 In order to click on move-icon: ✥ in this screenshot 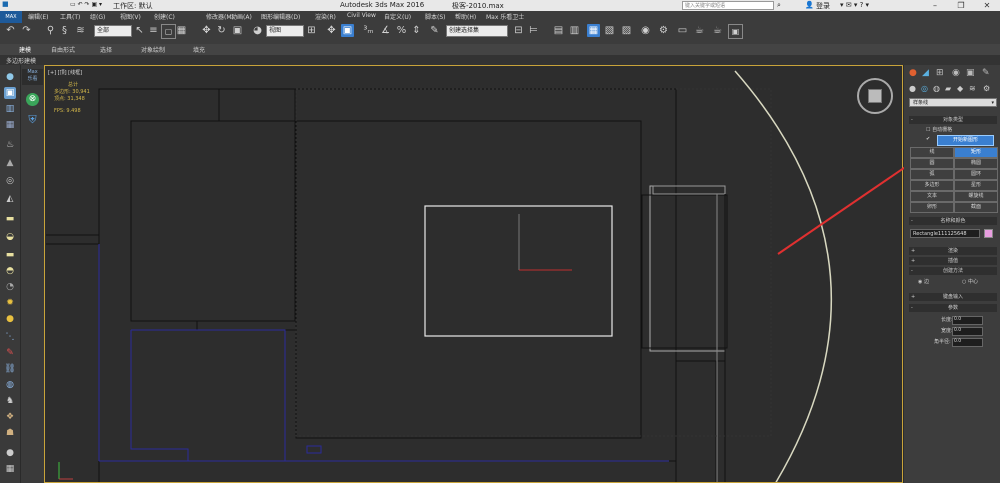, I will do `click(206, 30)`.